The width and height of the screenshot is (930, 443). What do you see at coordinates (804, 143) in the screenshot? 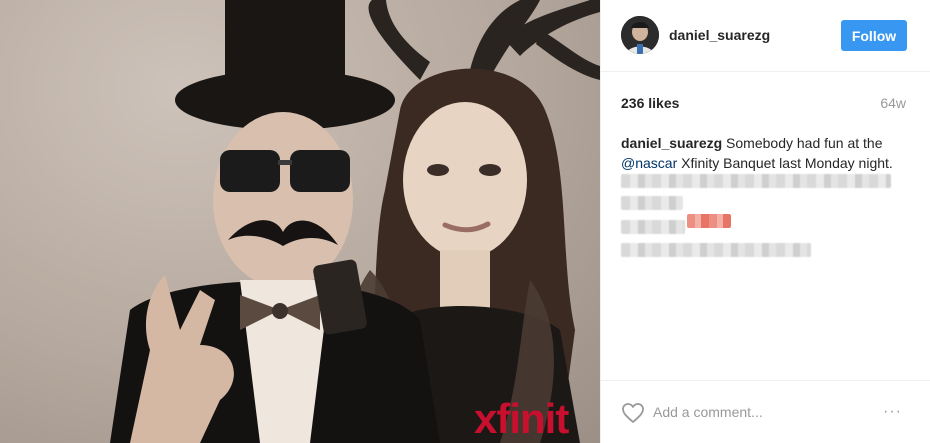
I see `caption-text-before: Somebody had fun at the` at bounding box center [804, 143].